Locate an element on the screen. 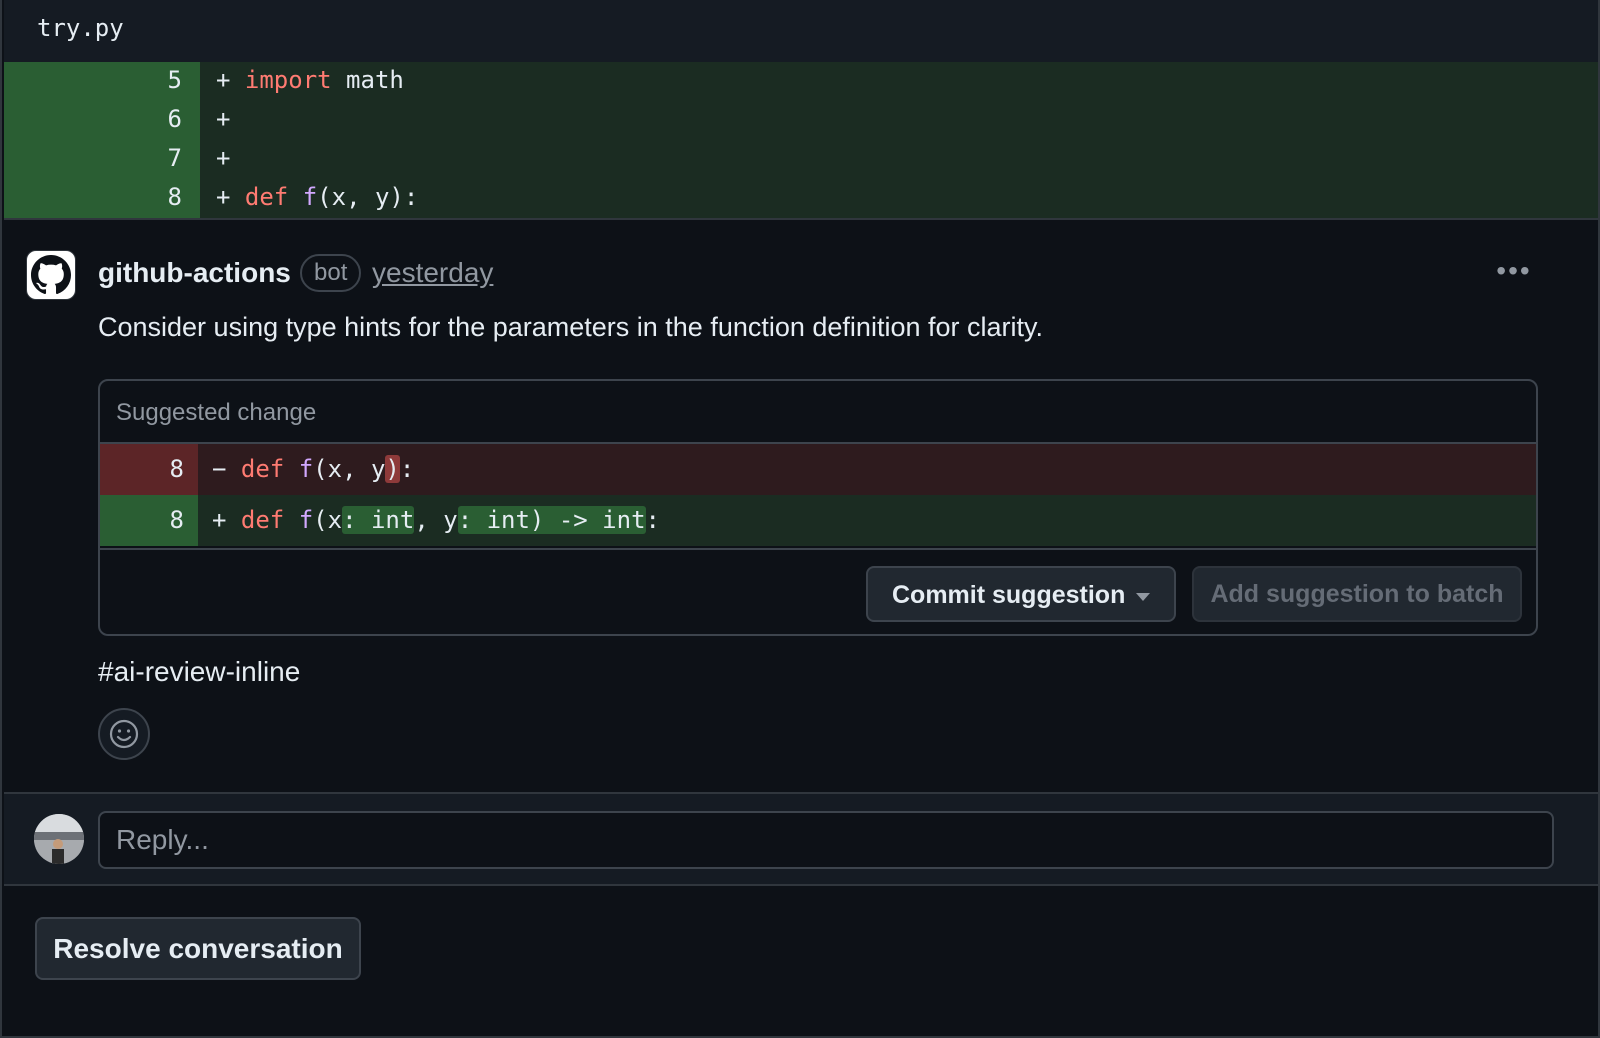  comment-tag: #ai-review-inline is located at coordinates (199, 671).